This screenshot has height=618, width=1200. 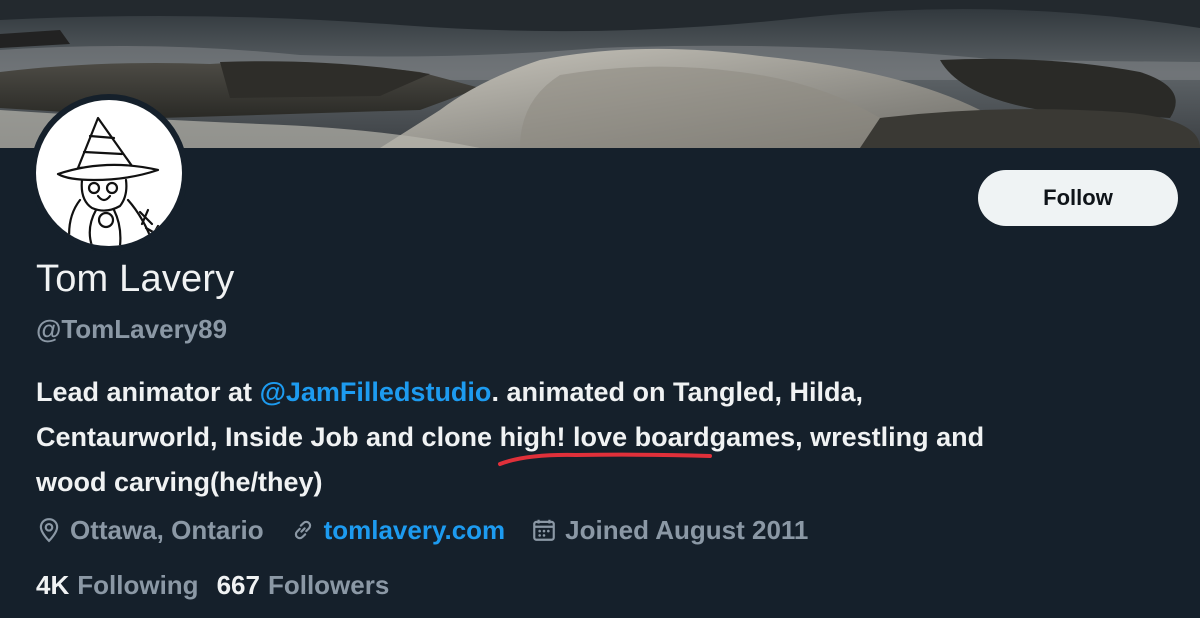 I want to click on wizard-avatar-drawing, so click(x=109, y=181).